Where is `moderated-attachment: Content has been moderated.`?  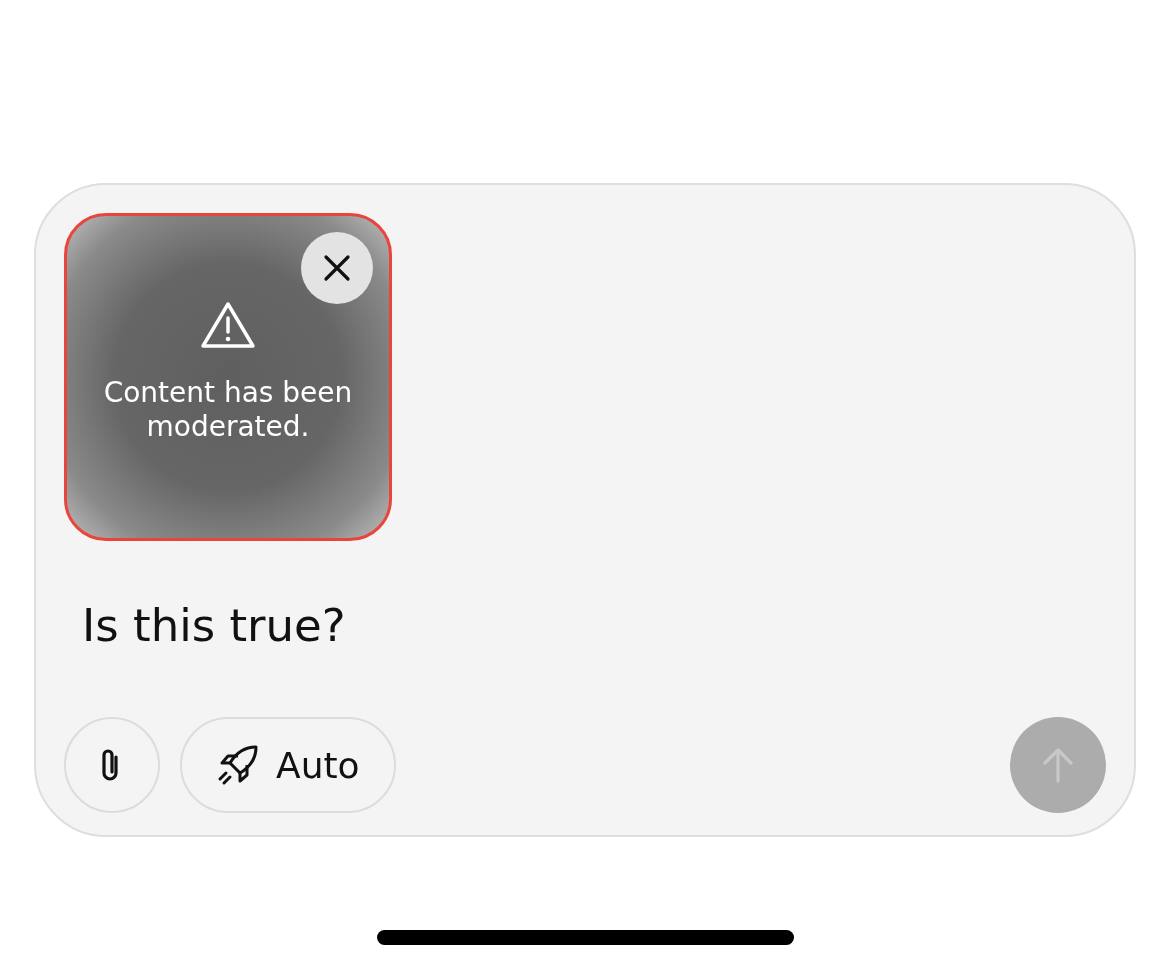 moderated-attachment: Content has been moderated. is located at coordinates (228, 377).